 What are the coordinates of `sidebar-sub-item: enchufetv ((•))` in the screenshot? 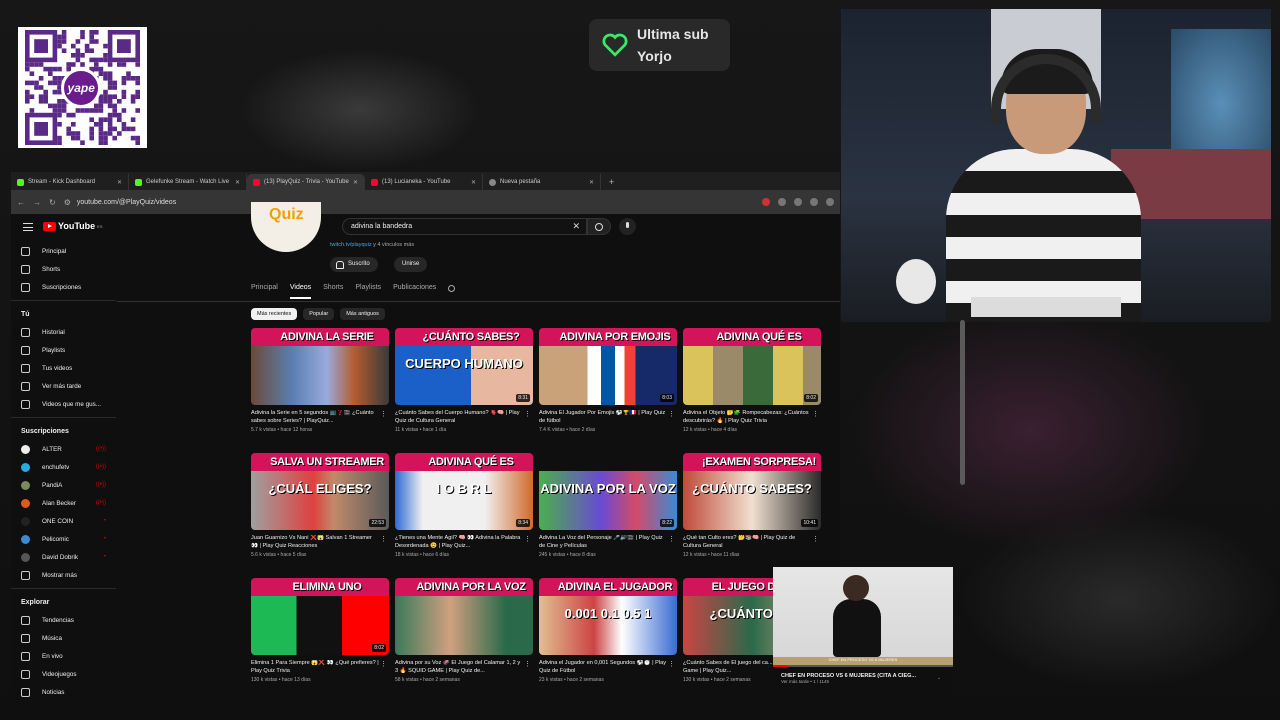 It's located at (63, 467).